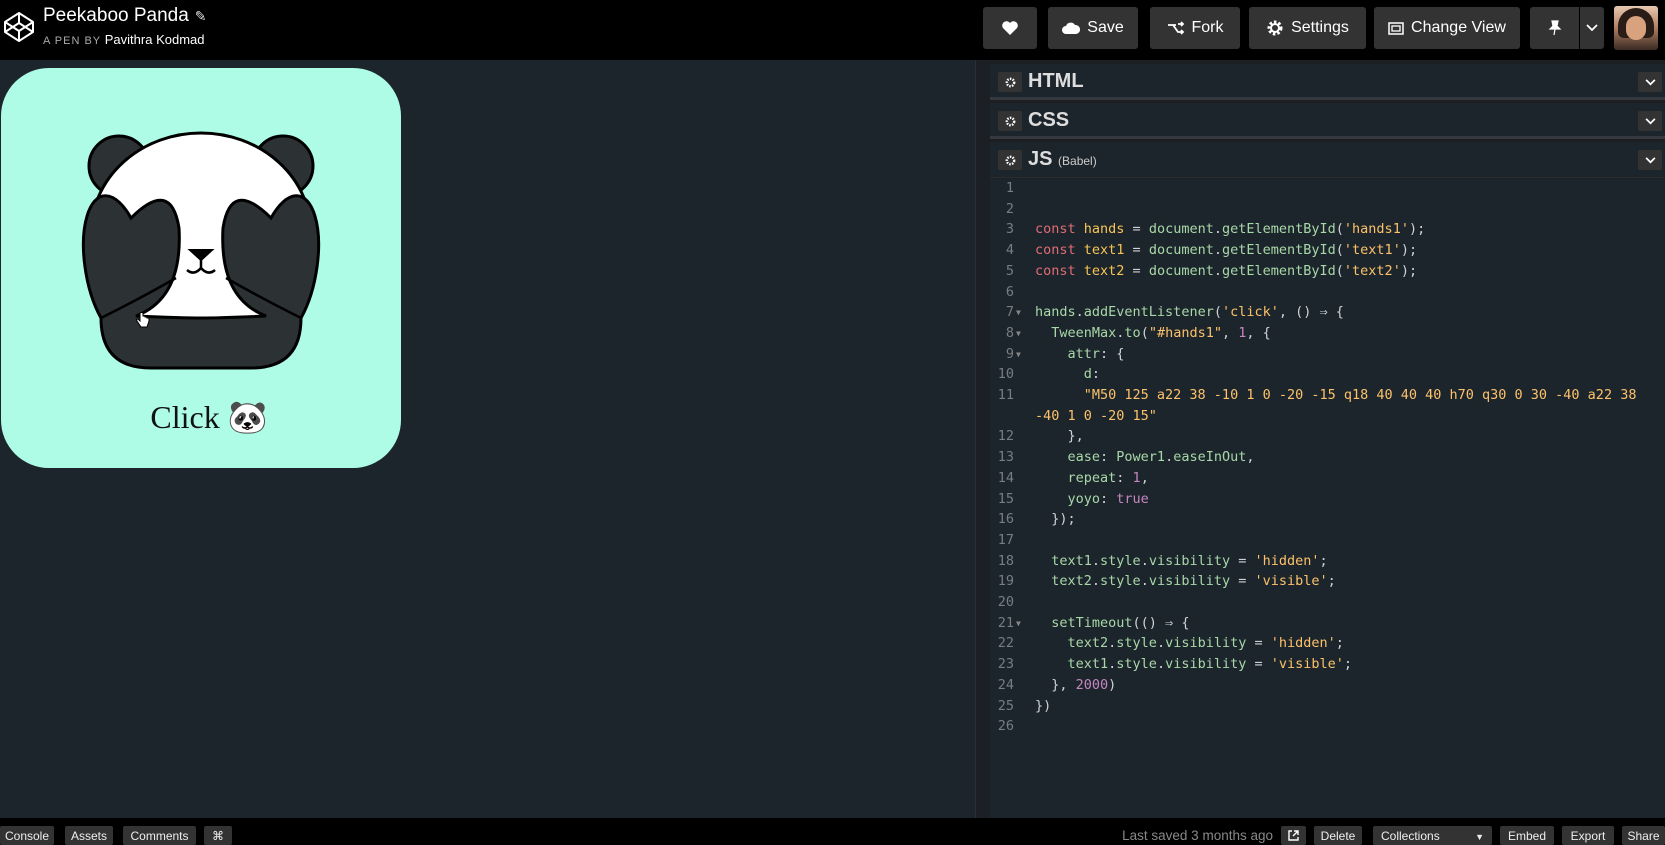 The image size is (1665, 845). Describe the element at coordinates (1327, 121) in the screenshot. I see `css-editor-header: CSS` at that location.